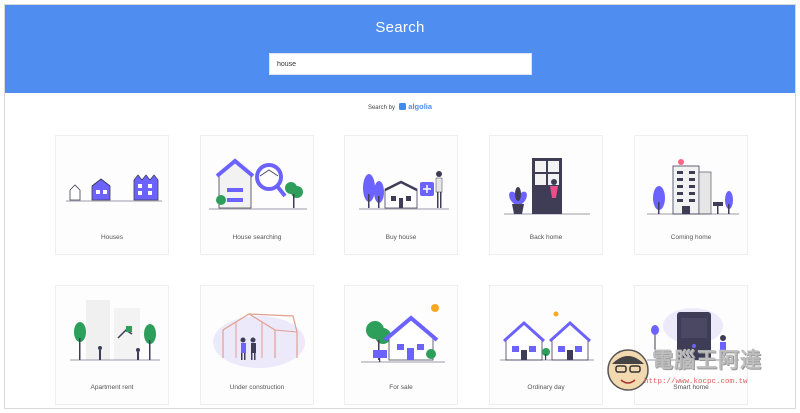  What do you see at coordinates (400, 27) in the screenshot?
I see `page-title: Search` at bounding box center [400, 27].